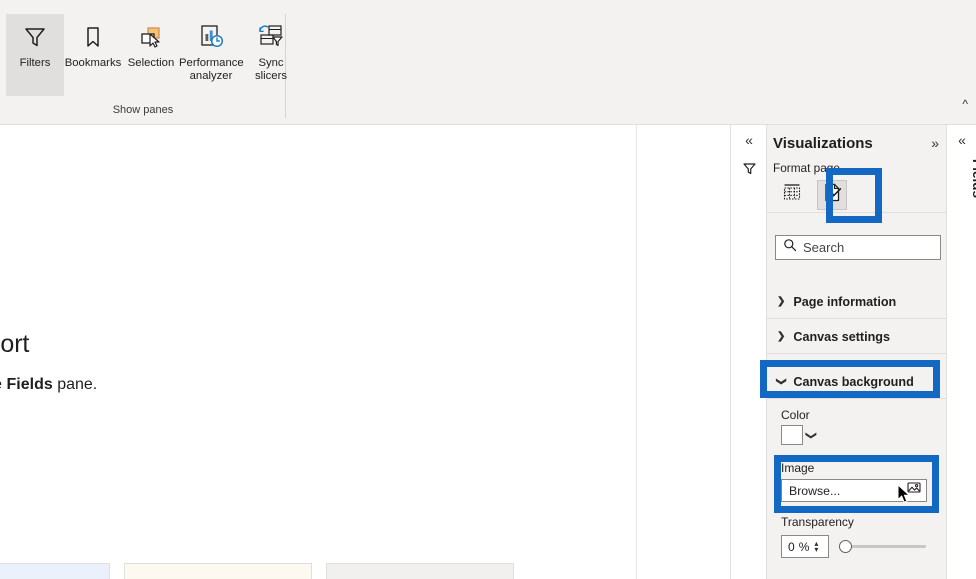 Image resolution: width=976 pixels, height=579 pixels. Describe the element at coordinates (15, 344) in the screenshot. I see `onboarding-heading: to your report` at that location.